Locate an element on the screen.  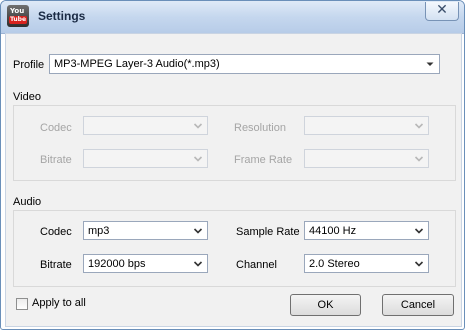
audio-codec-label: Codec is located at coordinates (56, 232).